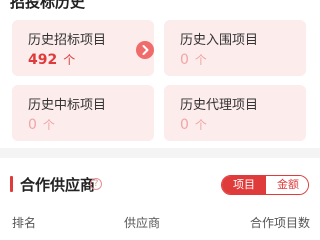  Describe the element at coordinates (58, 185) in the screenshot. I see `section-title-partner-suppliers: 合作供应商` at that location.